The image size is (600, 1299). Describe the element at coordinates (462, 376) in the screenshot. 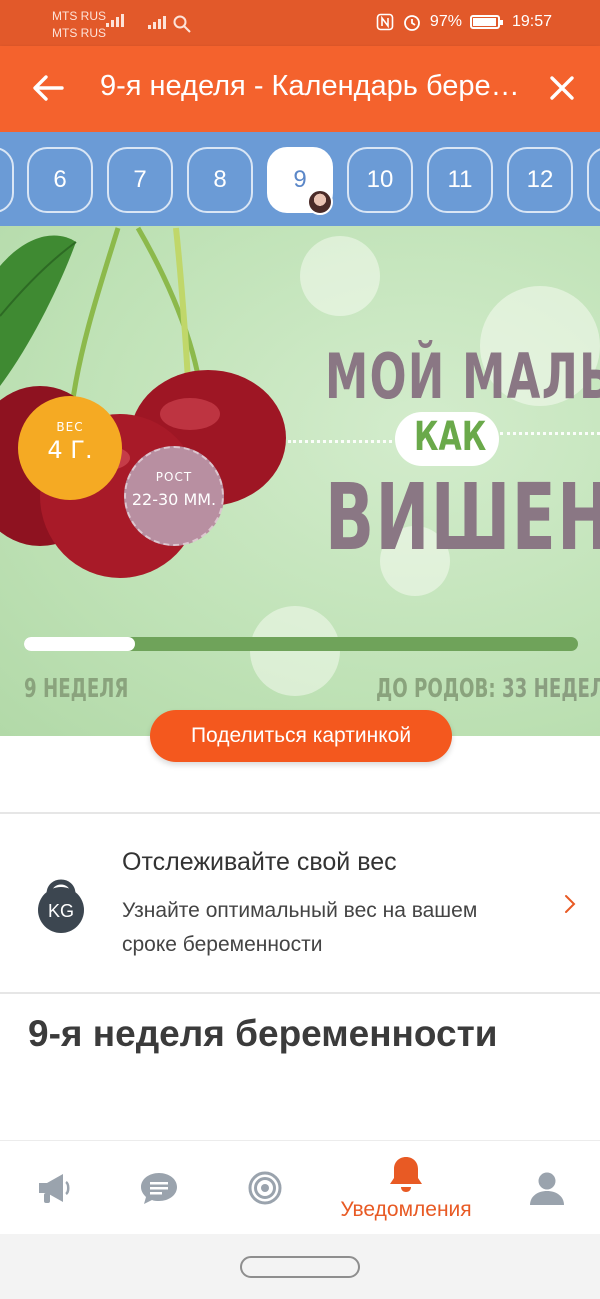

I see `hero-line1: МОЙ МАЛЫШ` at that location.